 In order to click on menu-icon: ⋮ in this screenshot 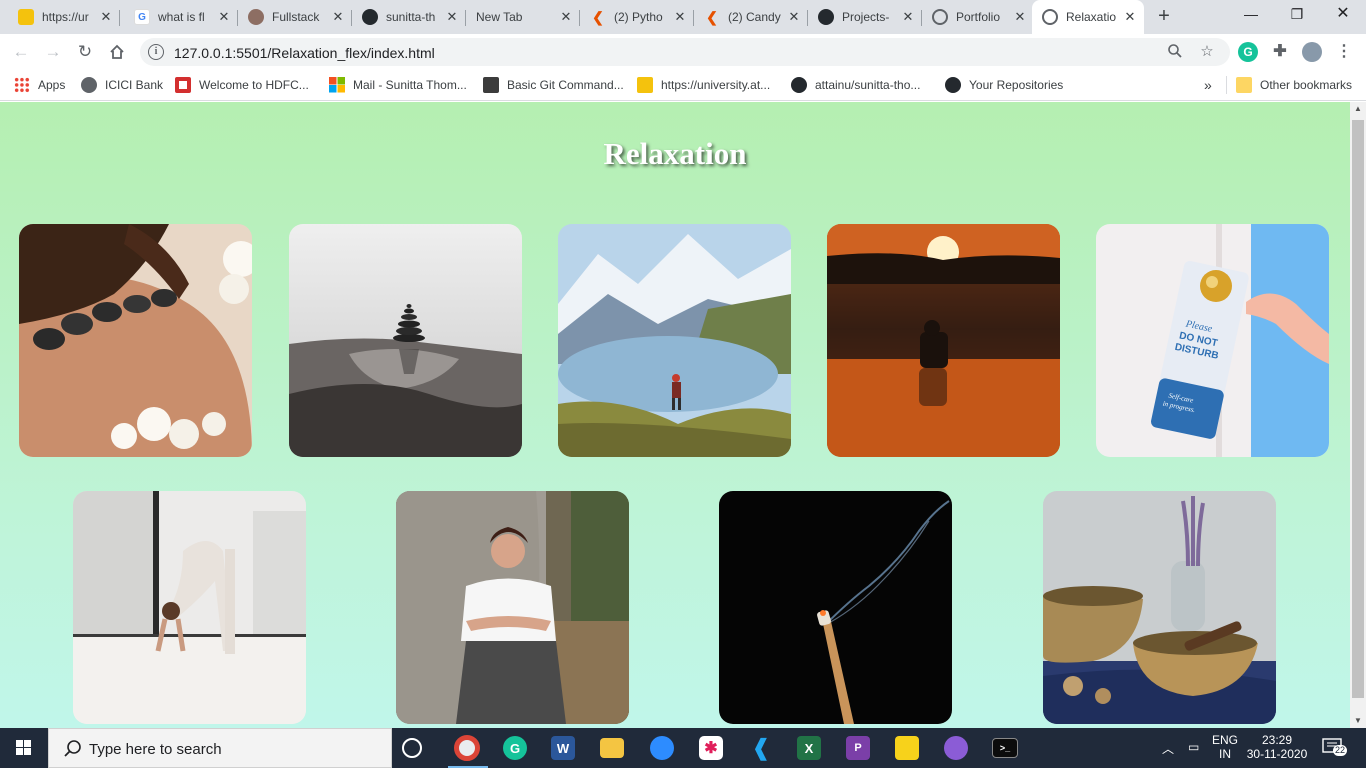, I will do `click(1344, 52)`.